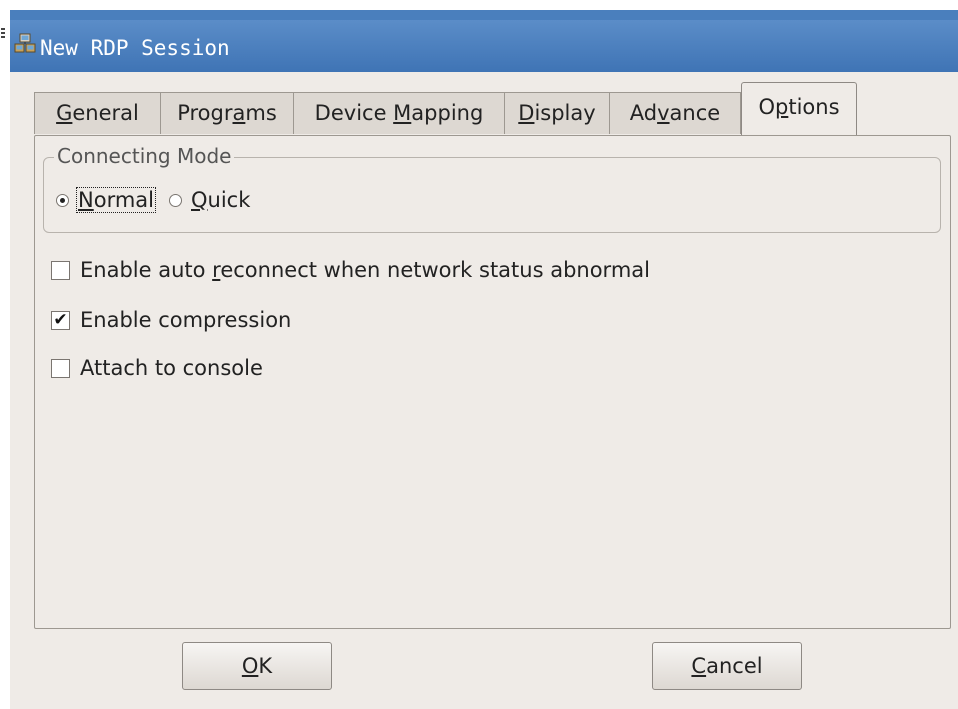  I want to click on compression-label: Enable compression, so click(185, 320).